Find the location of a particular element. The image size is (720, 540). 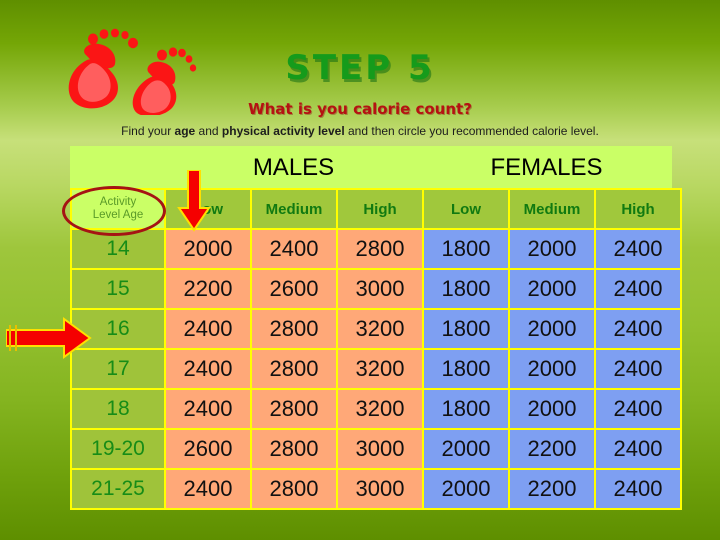

table-row: 17 2400 2800 3200 1800 2000 2400 is located at coordinates (376, 369).